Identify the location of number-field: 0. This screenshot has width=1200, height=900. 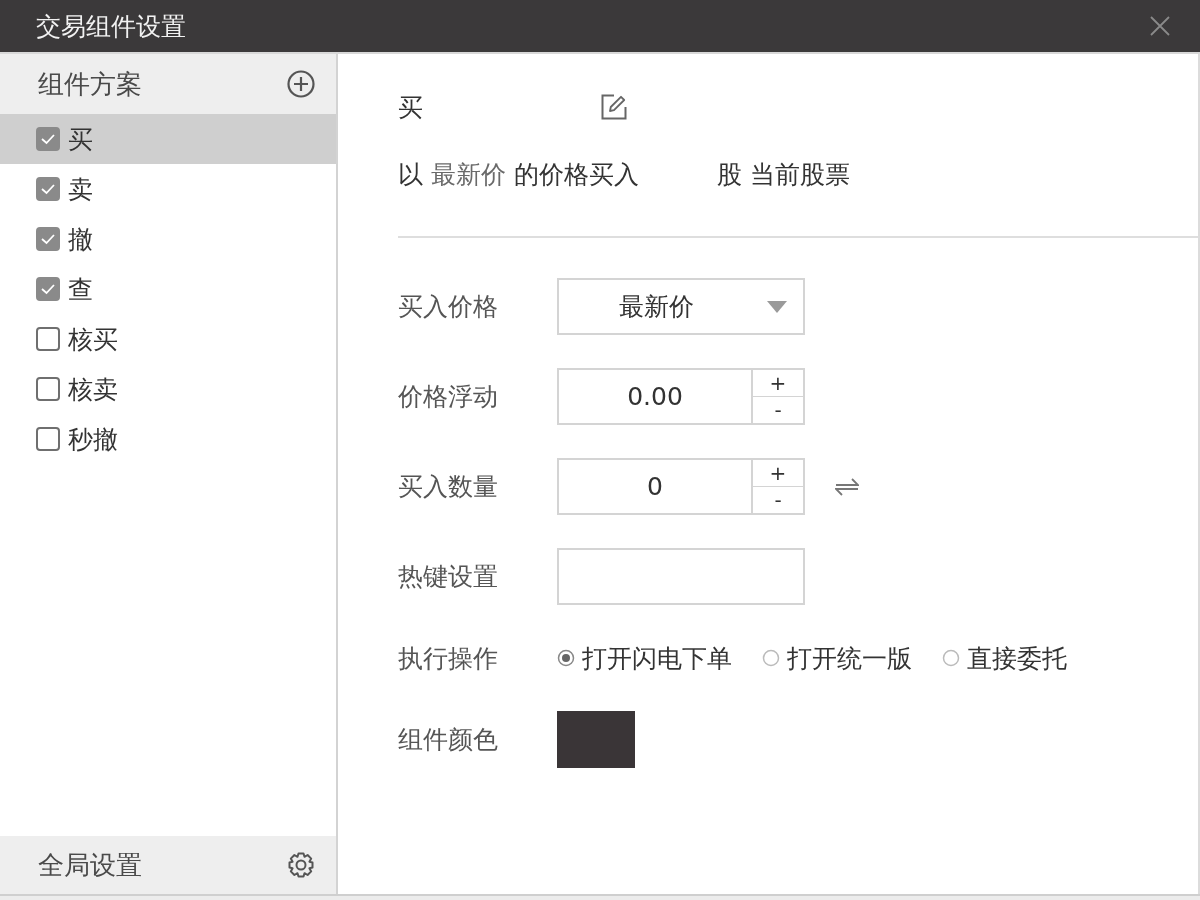
(655, 486).